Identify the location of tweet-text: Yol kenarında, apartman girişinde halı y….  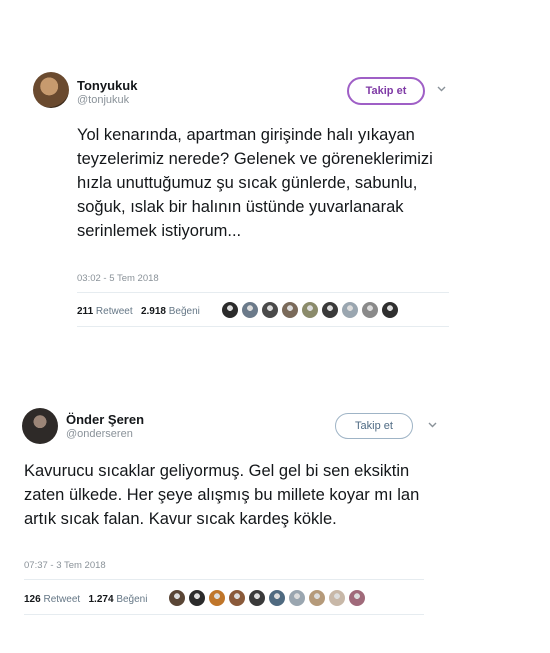
(255, 183).